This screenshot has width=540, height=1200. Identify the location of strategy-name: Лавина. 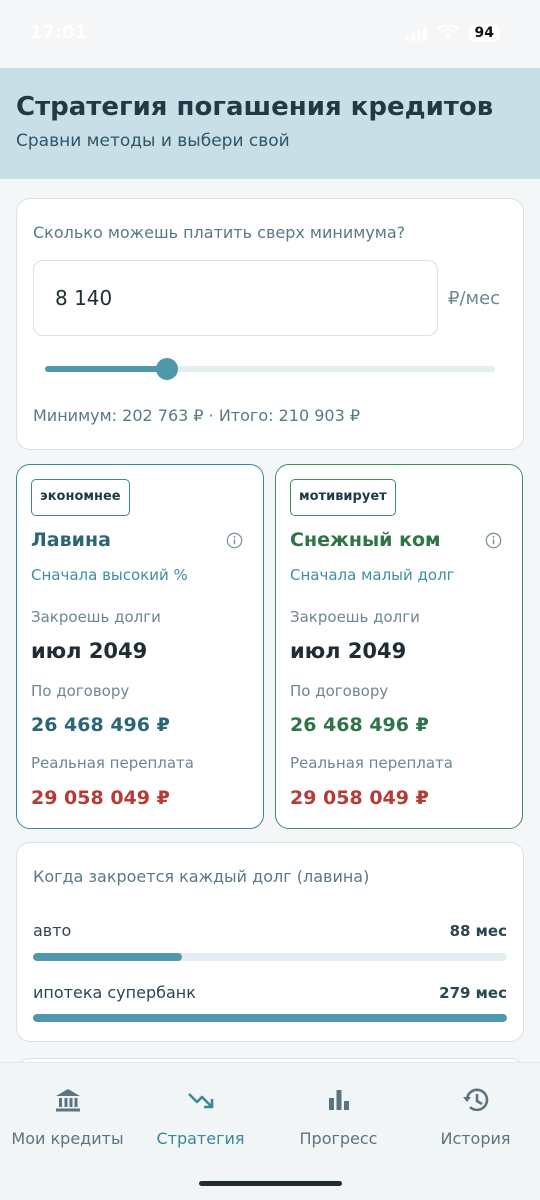
(71, 540).